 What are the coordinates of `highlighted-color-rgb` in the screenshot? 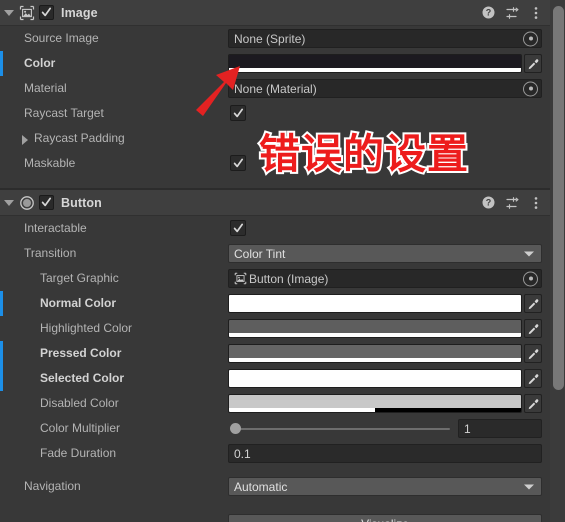 It's located at (375, 326).